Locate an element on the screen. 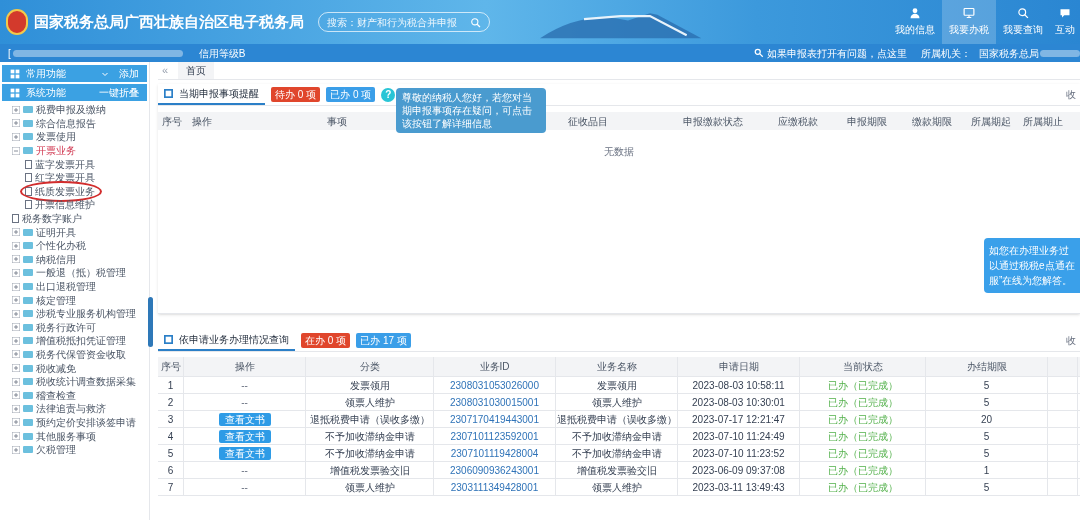  nav-button: 我的信息 is located at coordinates (915, 22).